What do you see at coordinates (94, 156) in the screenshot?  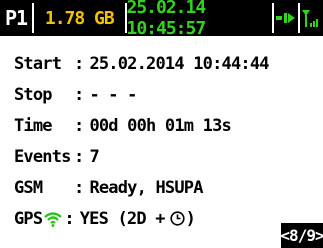 I see `events-value: 7` at bounding box center [94, 156].